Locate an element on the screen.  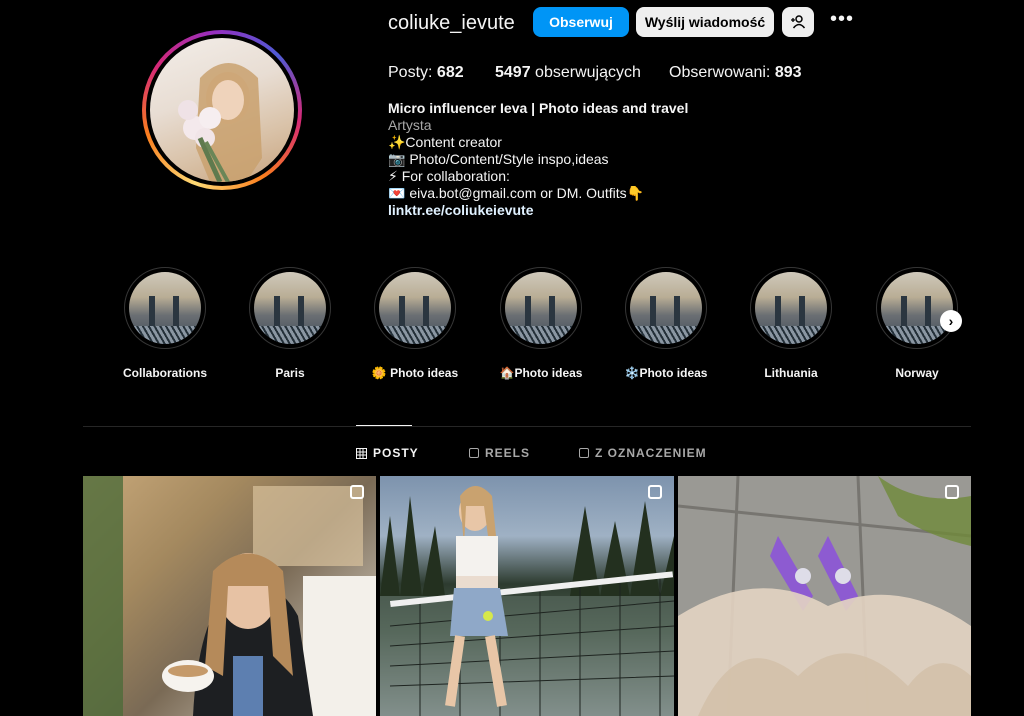
posts-count: Posty: 682 is located at coordinates (426, 73).